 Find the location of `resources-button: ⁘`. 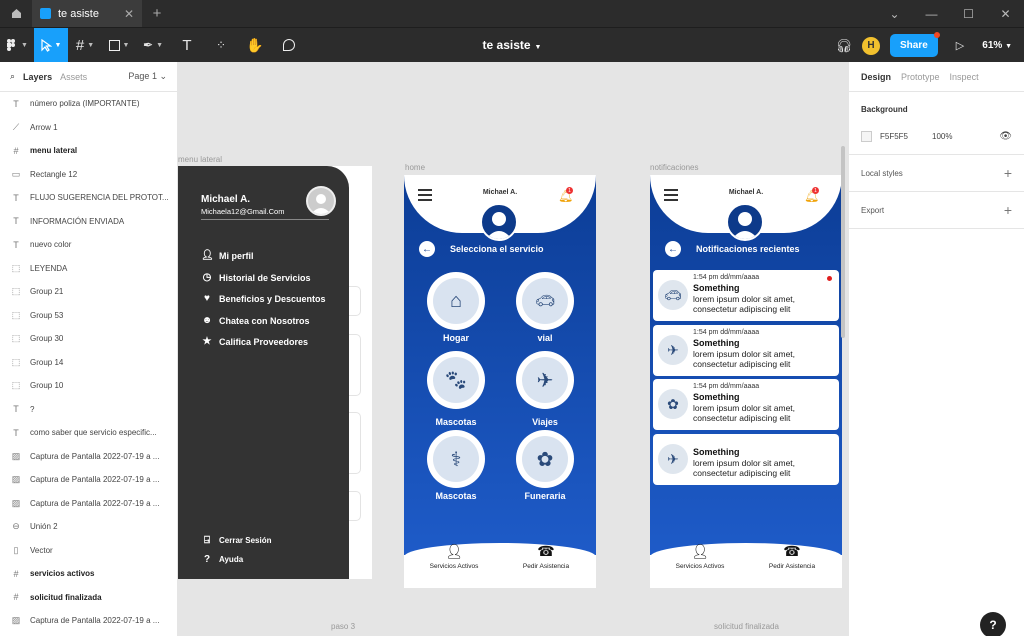

resources-button: ⁘ is located at coordinates (221, 45).